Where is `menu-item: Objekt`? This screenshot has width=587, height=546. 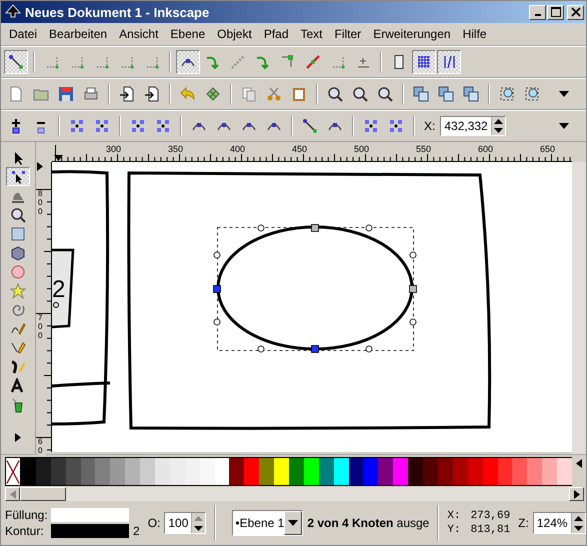
menu-item: Objekt is located at coordinates (234, 34).